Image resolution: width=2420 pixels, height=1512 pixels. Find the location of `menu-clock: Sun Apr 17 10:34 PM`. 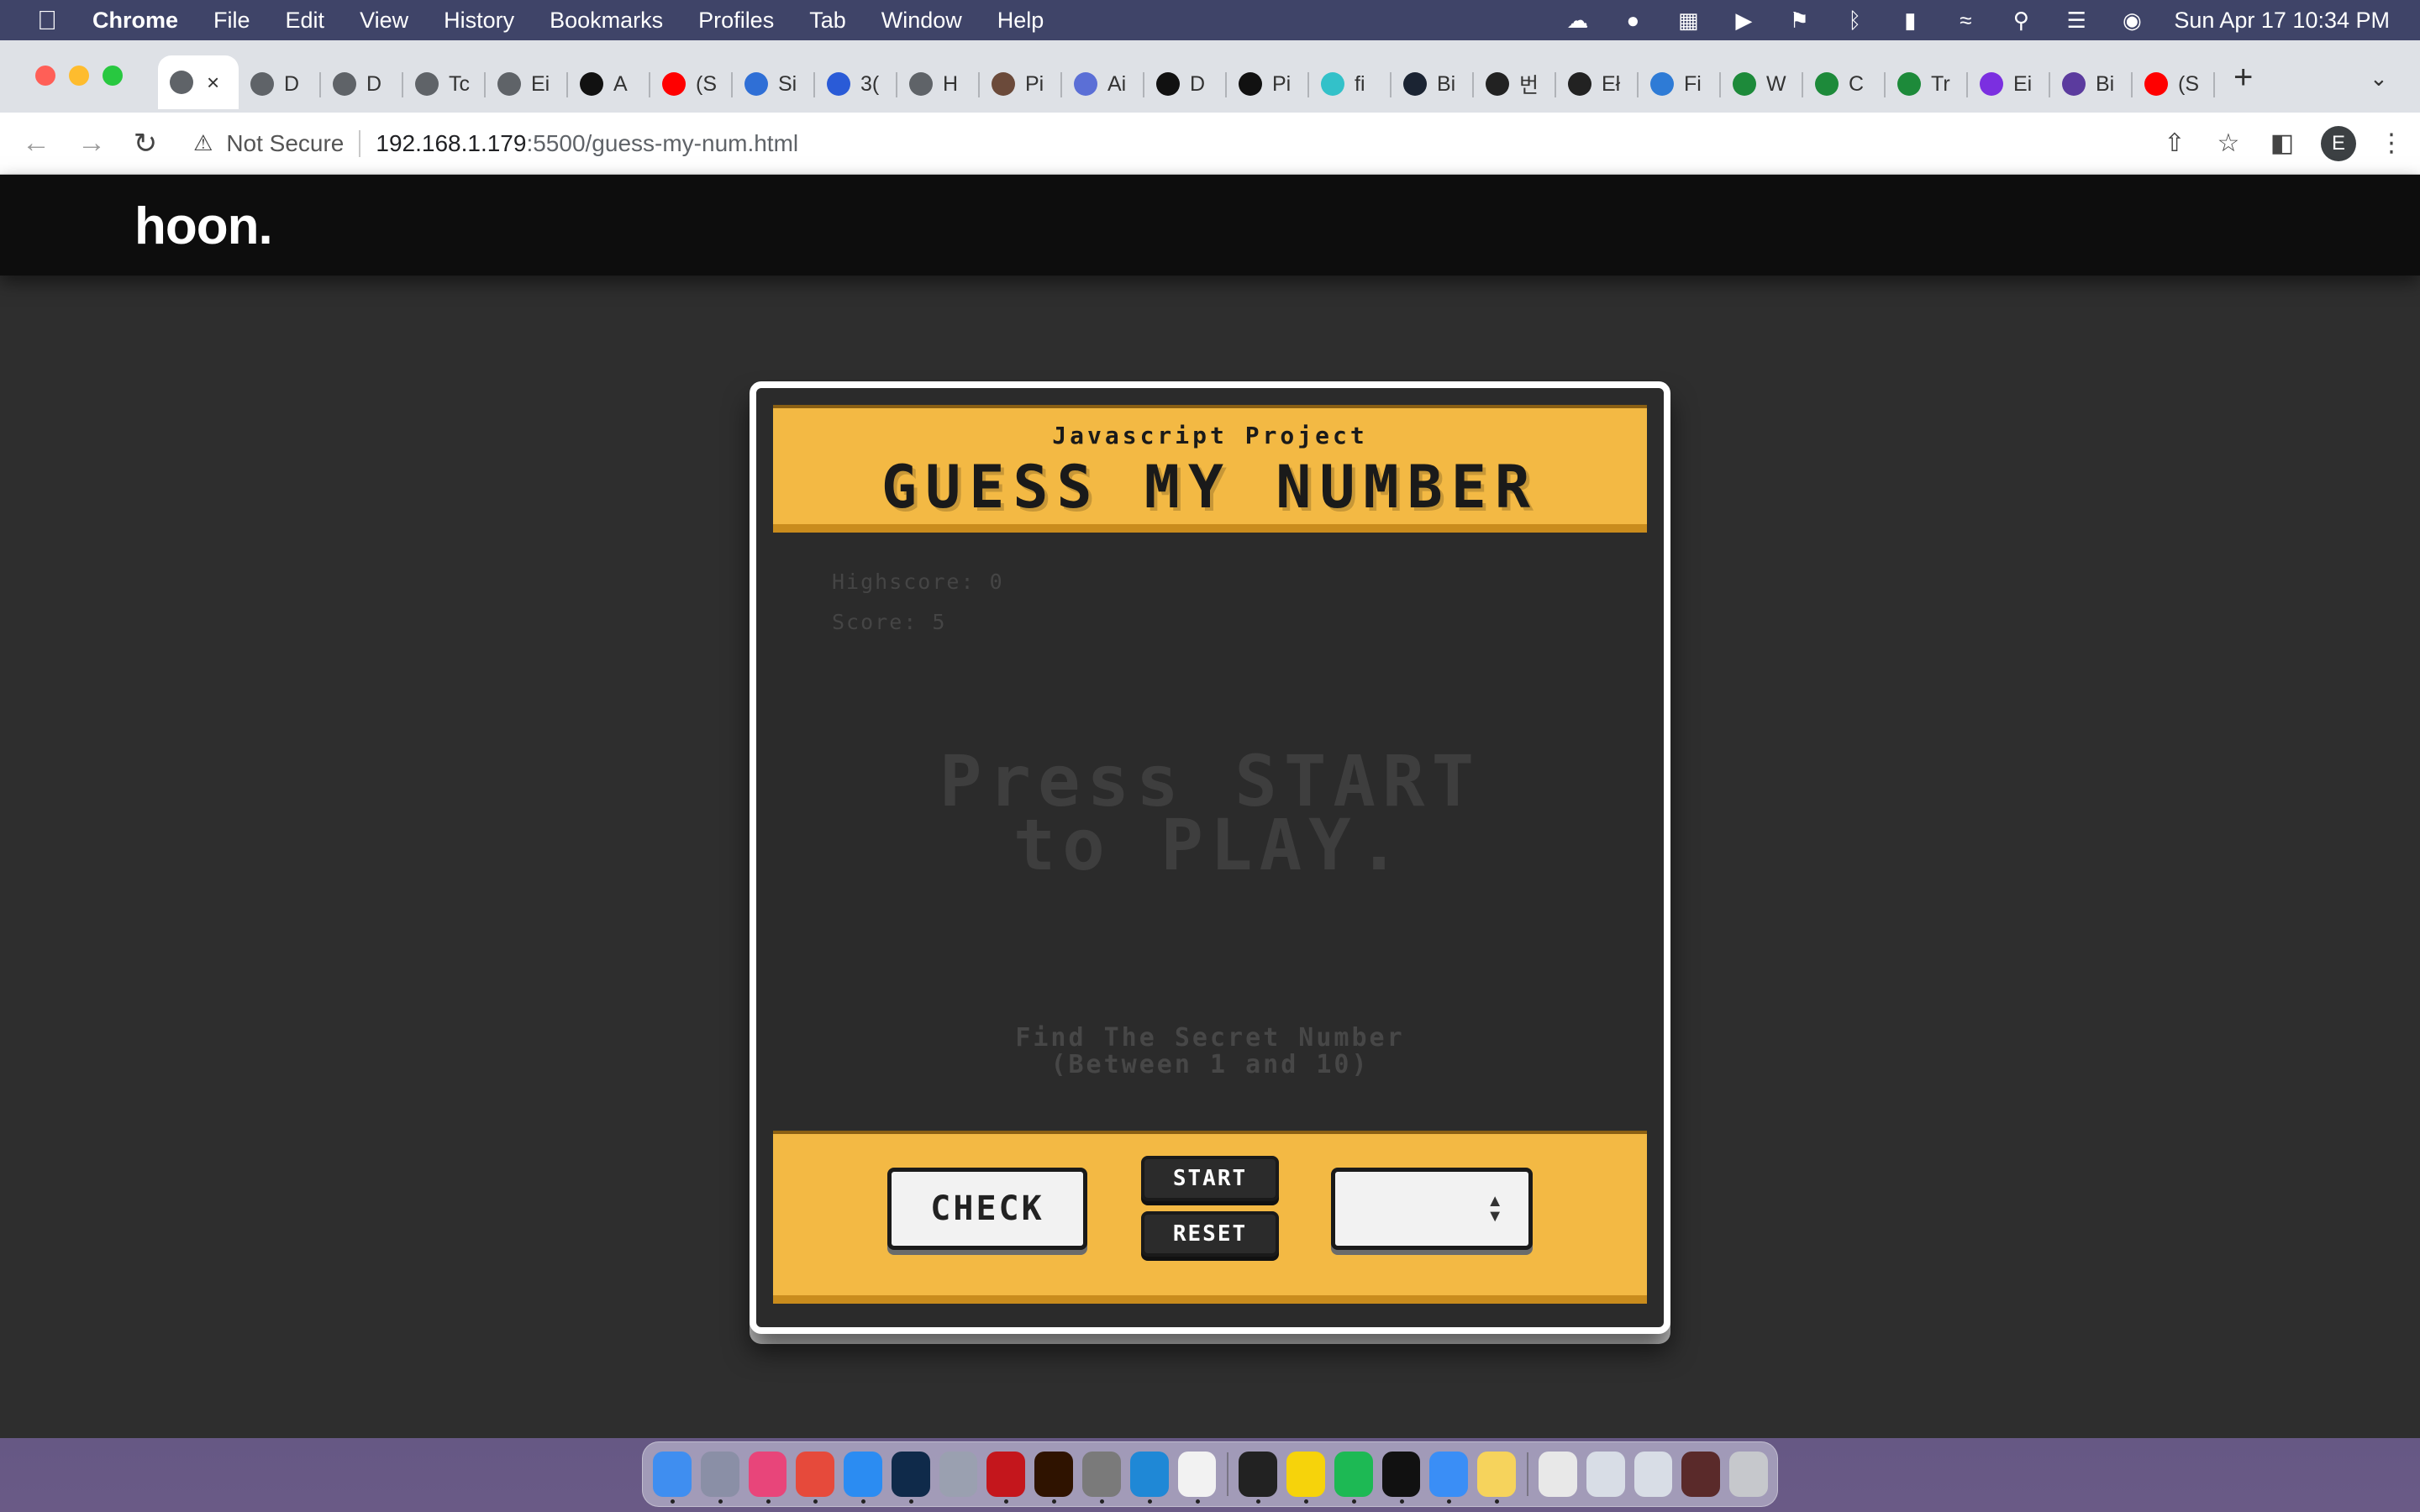

menu-clock: Sun Apr 17 10:34 PM is located at coordinates (2282, 21).